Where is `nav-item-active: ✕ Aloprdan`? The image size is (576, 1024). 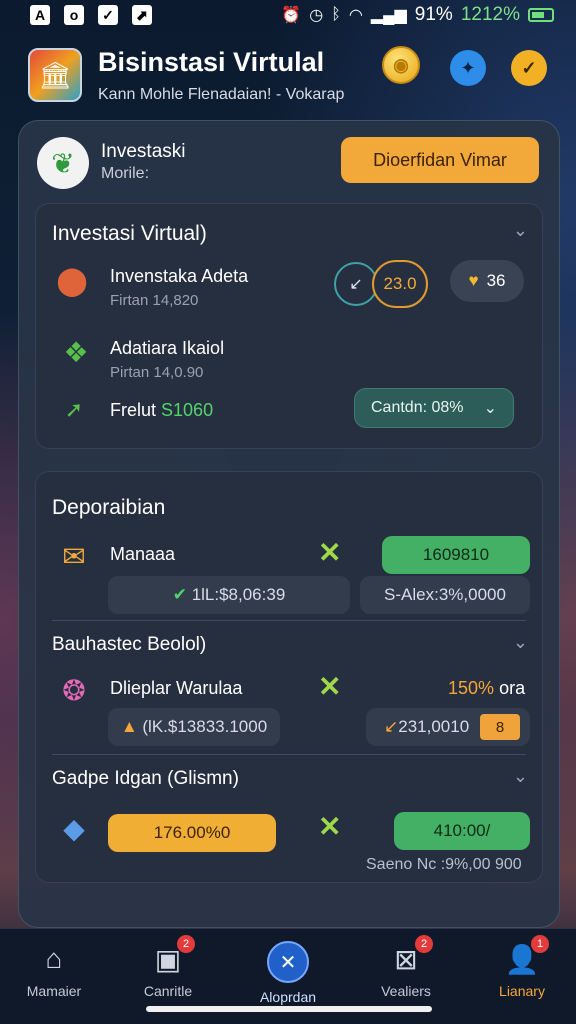
nav-item-active: ✕ Aloprdan is located at coordinates (288, 973).